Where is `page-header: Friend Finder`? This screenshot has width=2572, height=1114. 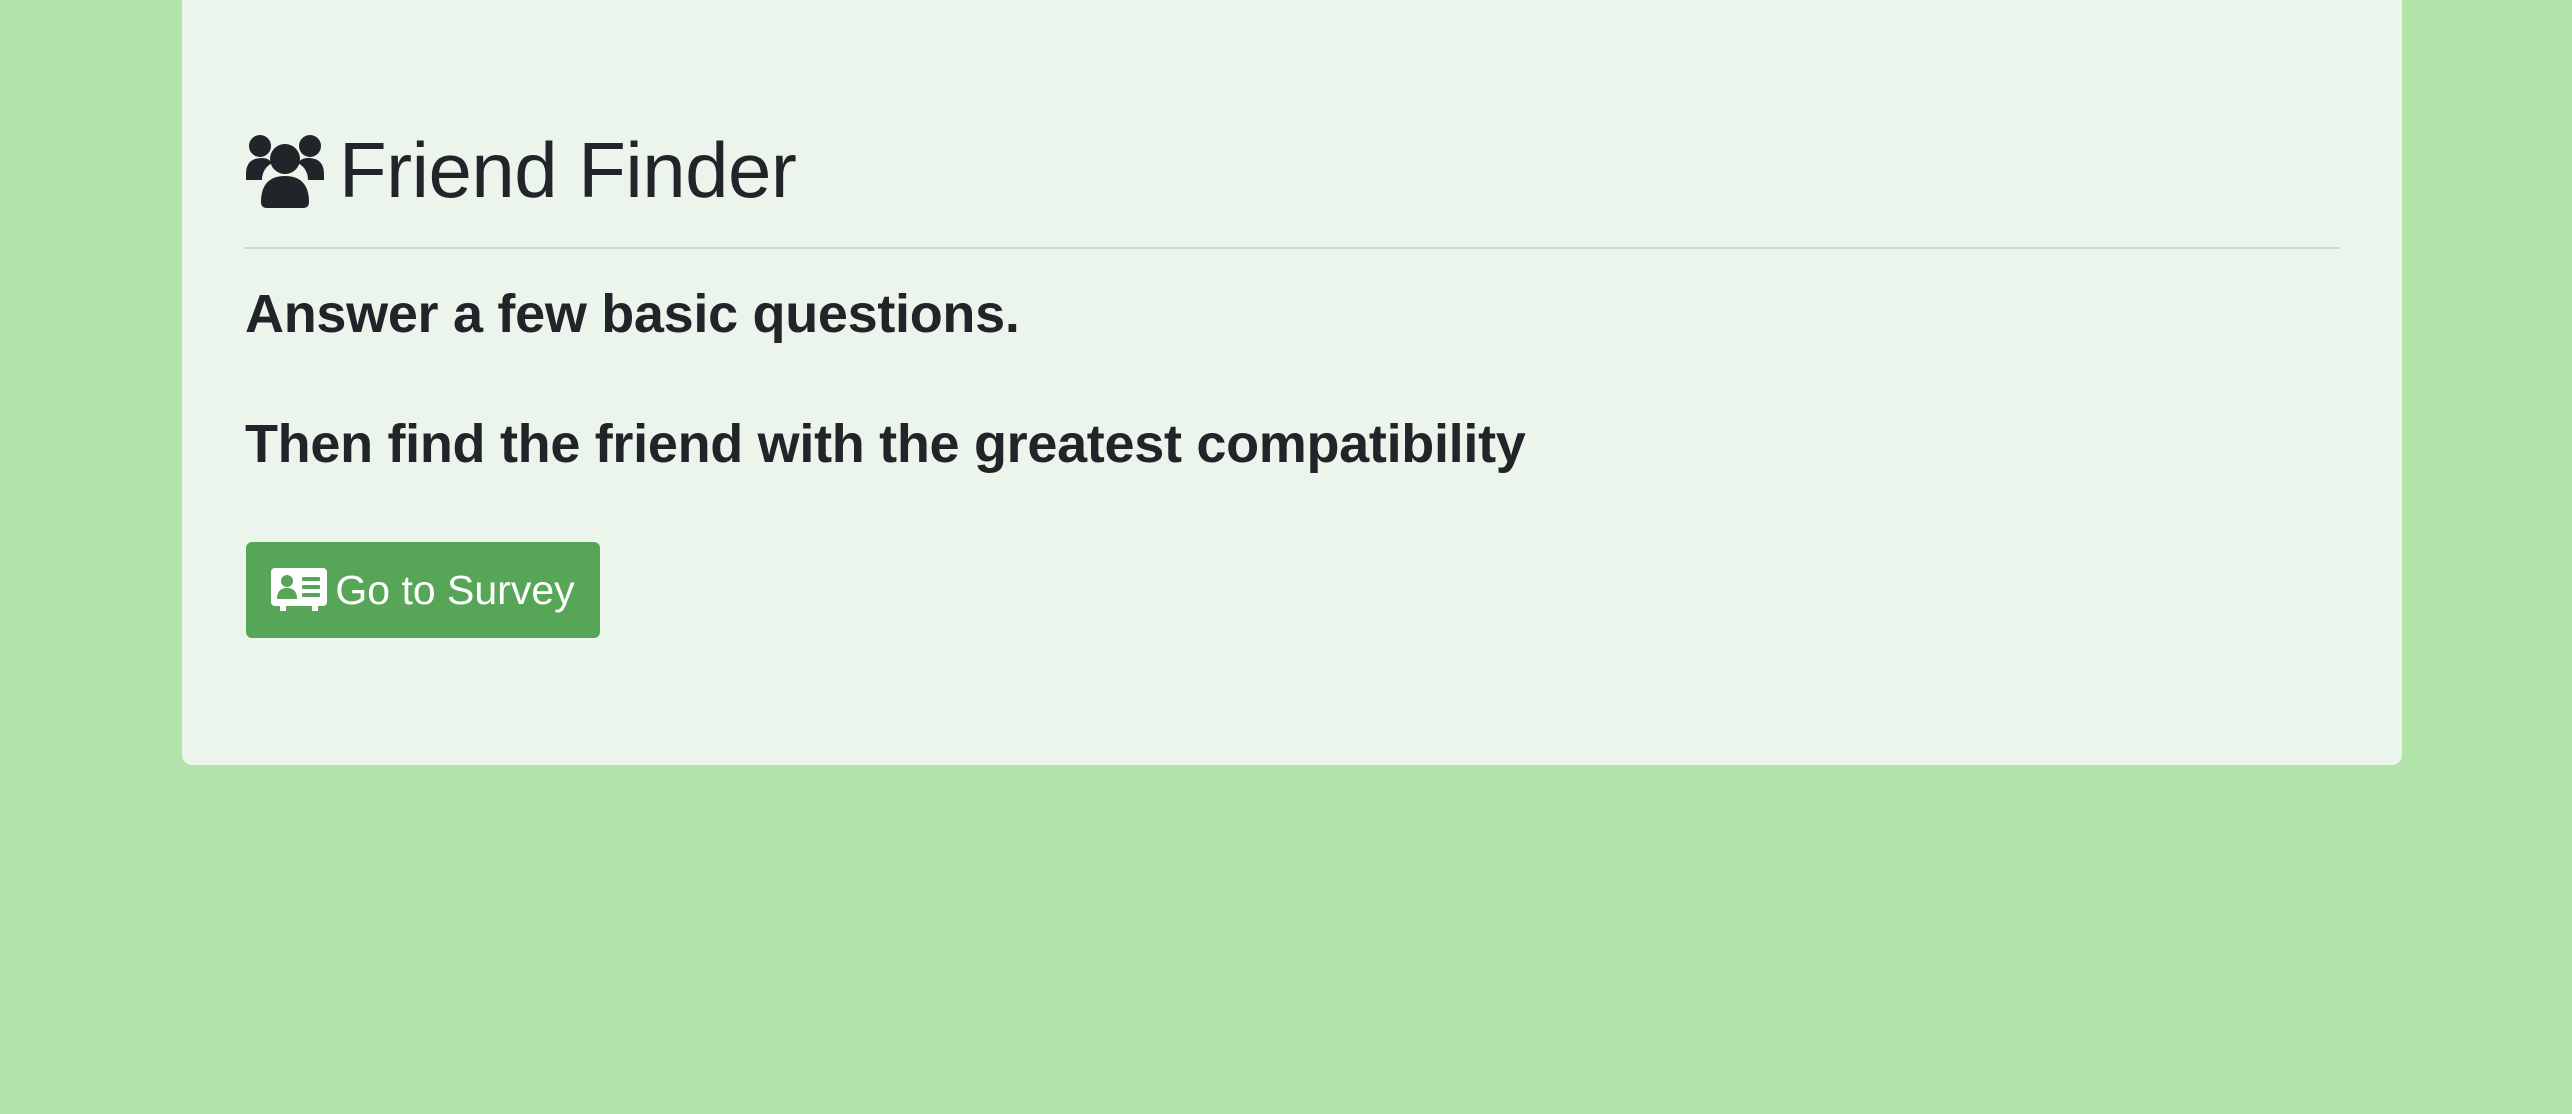 page-header: Friend Finder is located at coordinates (521, 170).